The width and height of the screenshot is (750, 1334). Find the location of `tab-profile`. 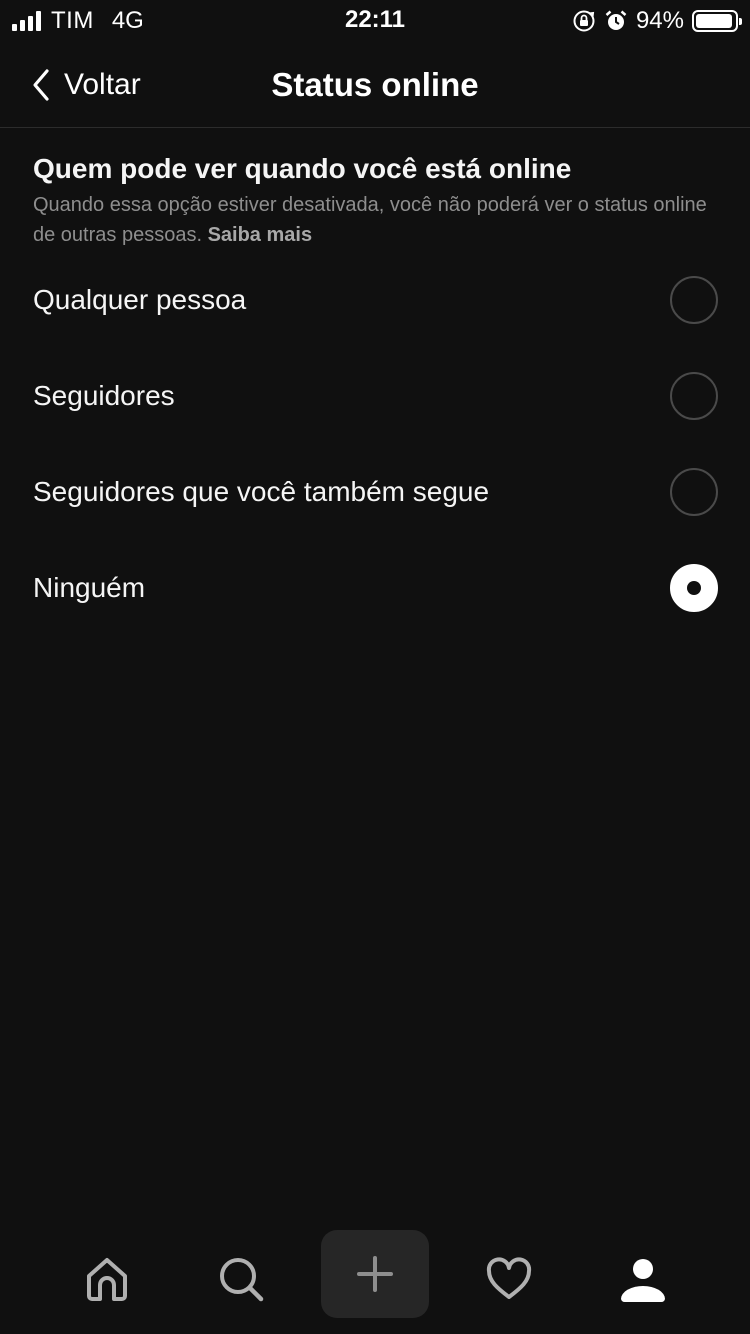

tab-profile is located at coordinates (643, 1279).